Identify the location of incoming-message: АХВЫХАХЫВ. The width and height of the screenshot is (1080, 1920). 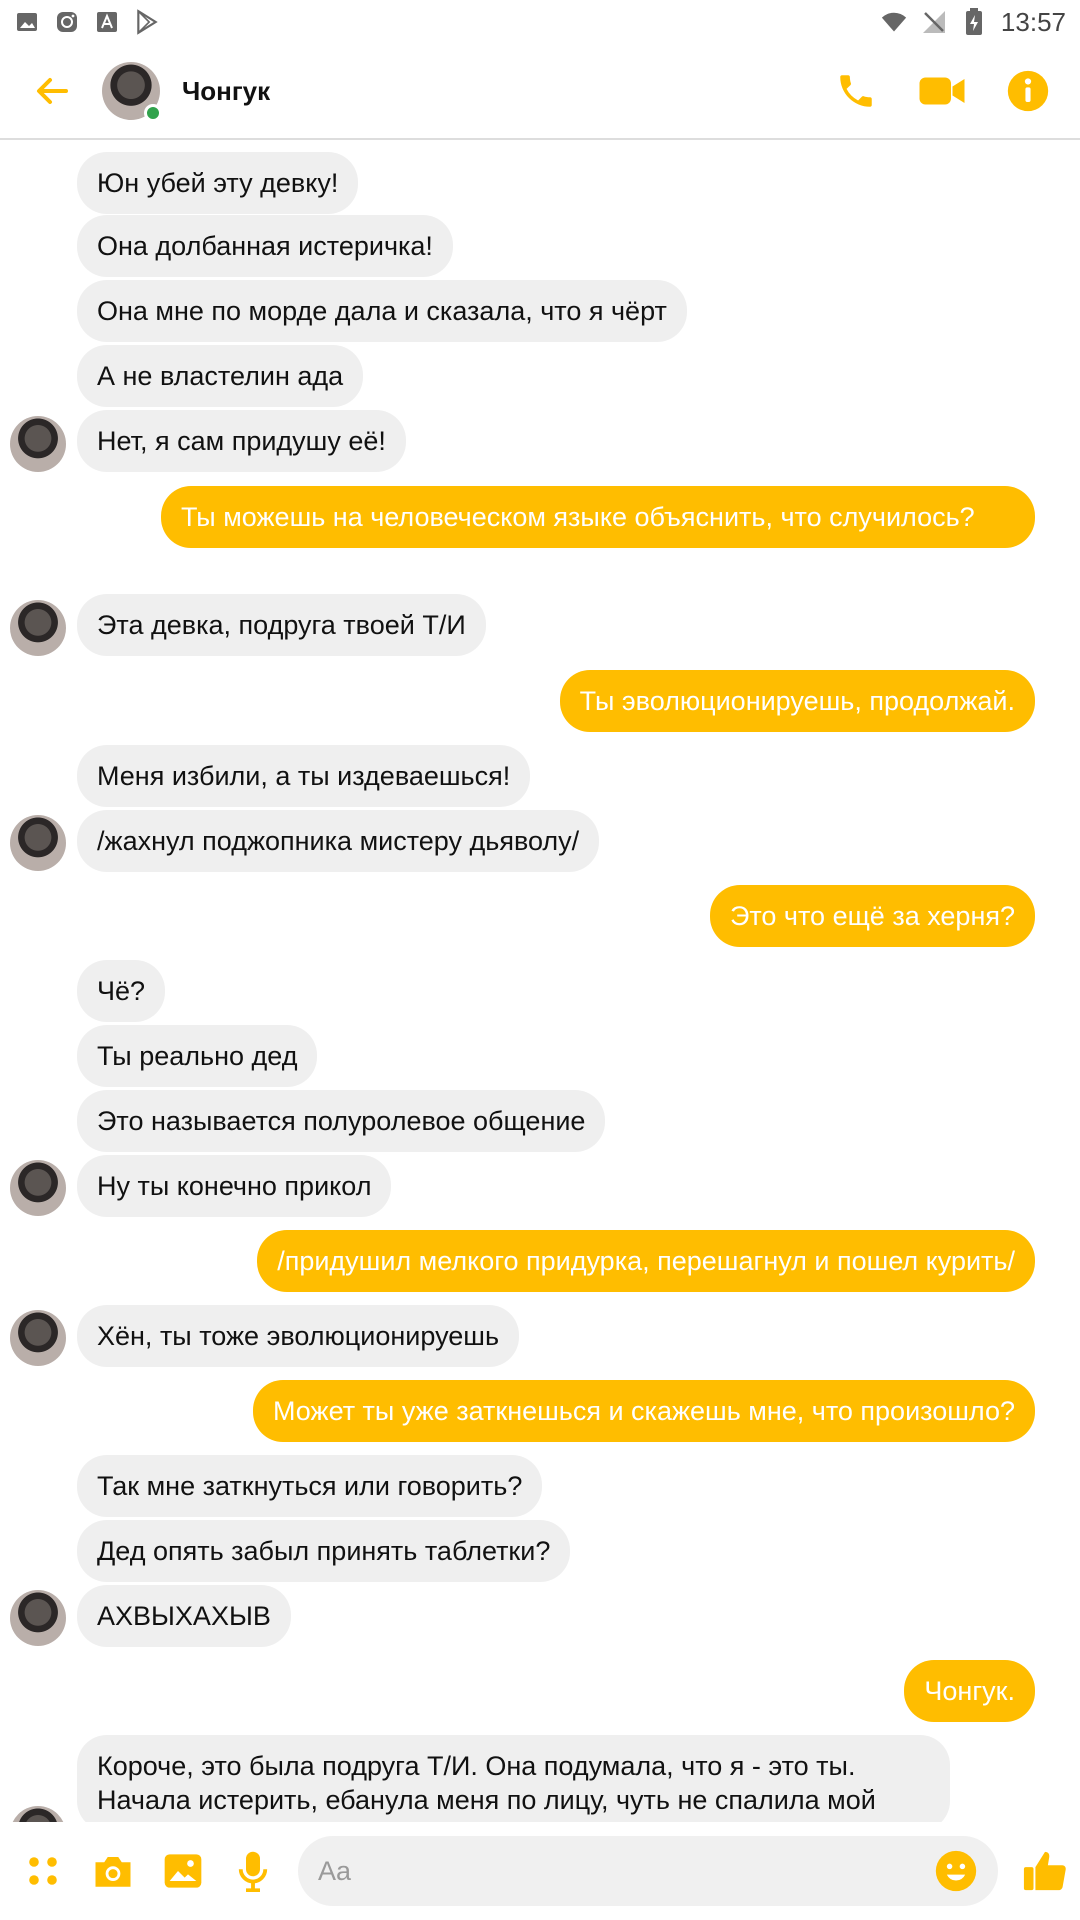
(184, 1616).